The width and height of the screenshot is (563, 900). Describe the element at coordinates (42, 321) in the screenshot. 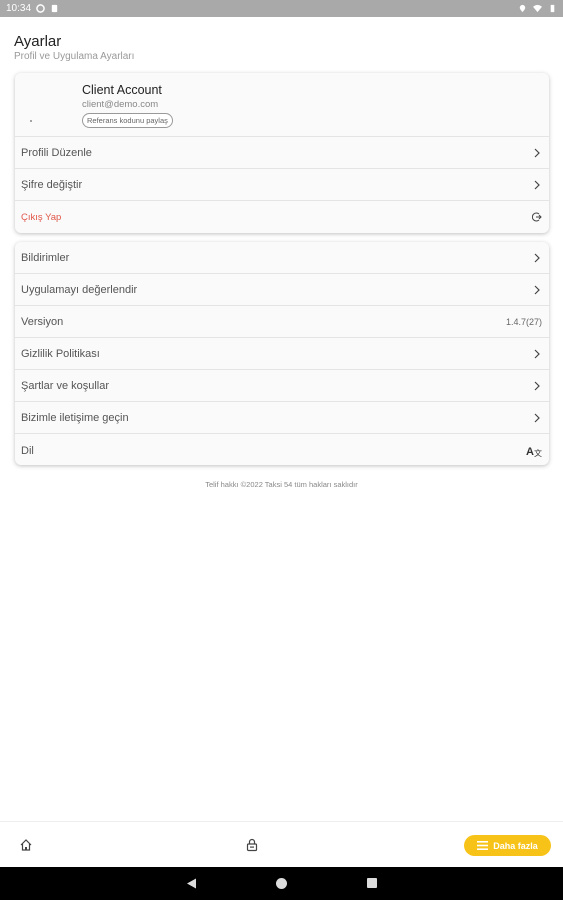

I see `version-label: Versiyon` at that location.